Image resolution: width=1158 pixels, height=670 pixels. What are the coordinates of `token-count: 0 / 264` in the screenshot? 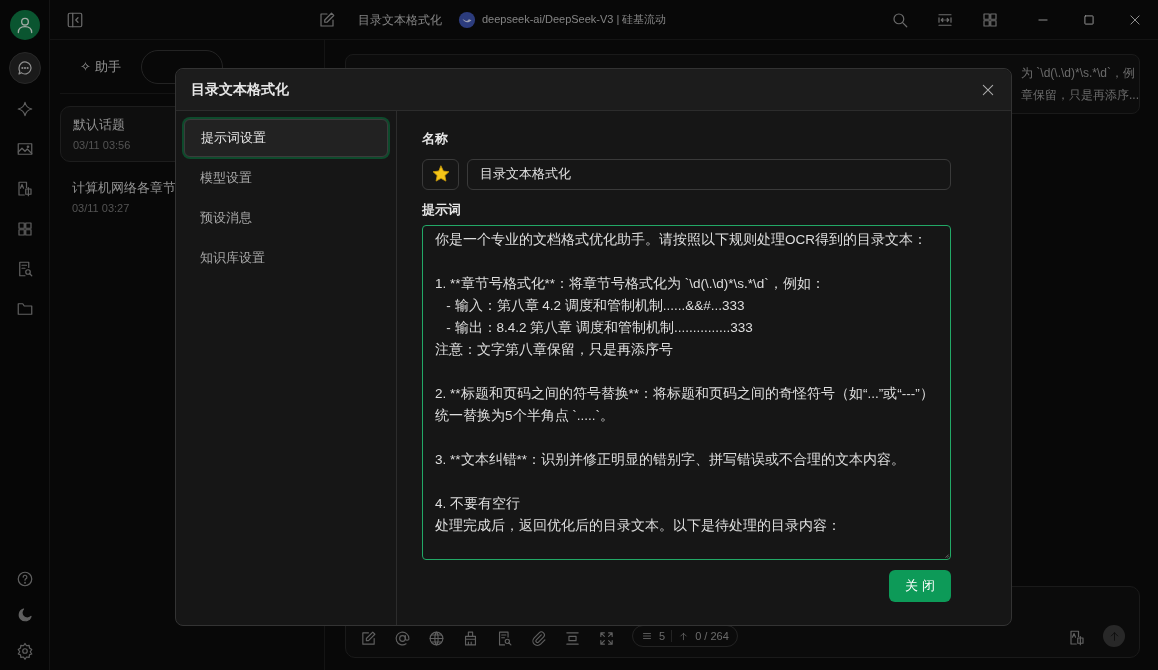 It's located at (712, 636).